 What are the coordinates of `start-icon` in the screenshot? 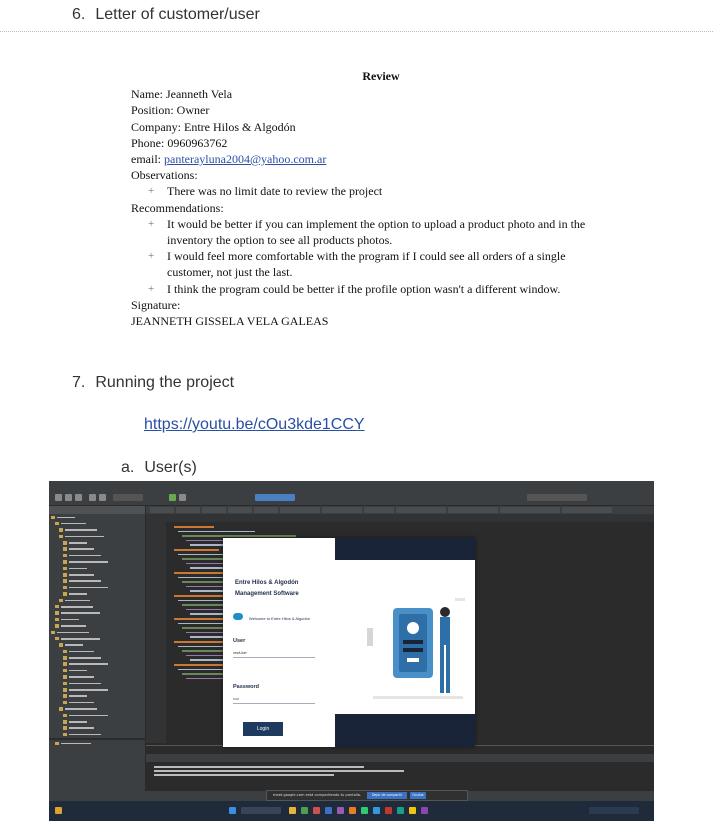 It's located at (232, 810).